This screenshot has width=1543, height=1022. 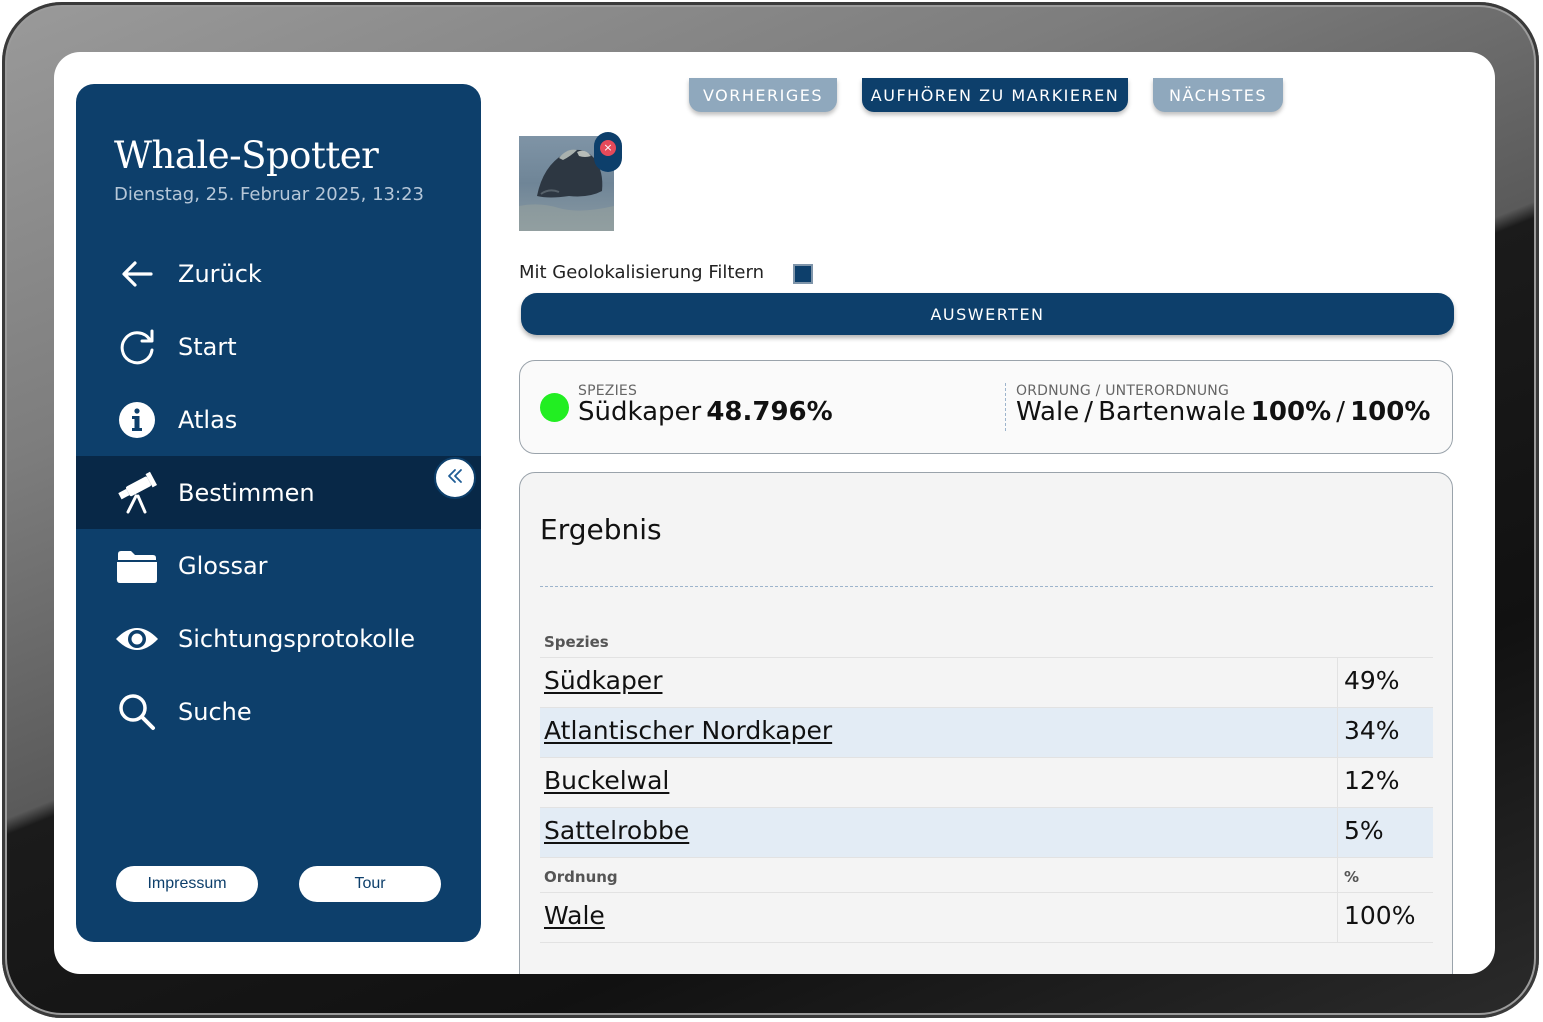 I want to click on evaluate-button: AUSWERTEN, so click(x=987, y=314).